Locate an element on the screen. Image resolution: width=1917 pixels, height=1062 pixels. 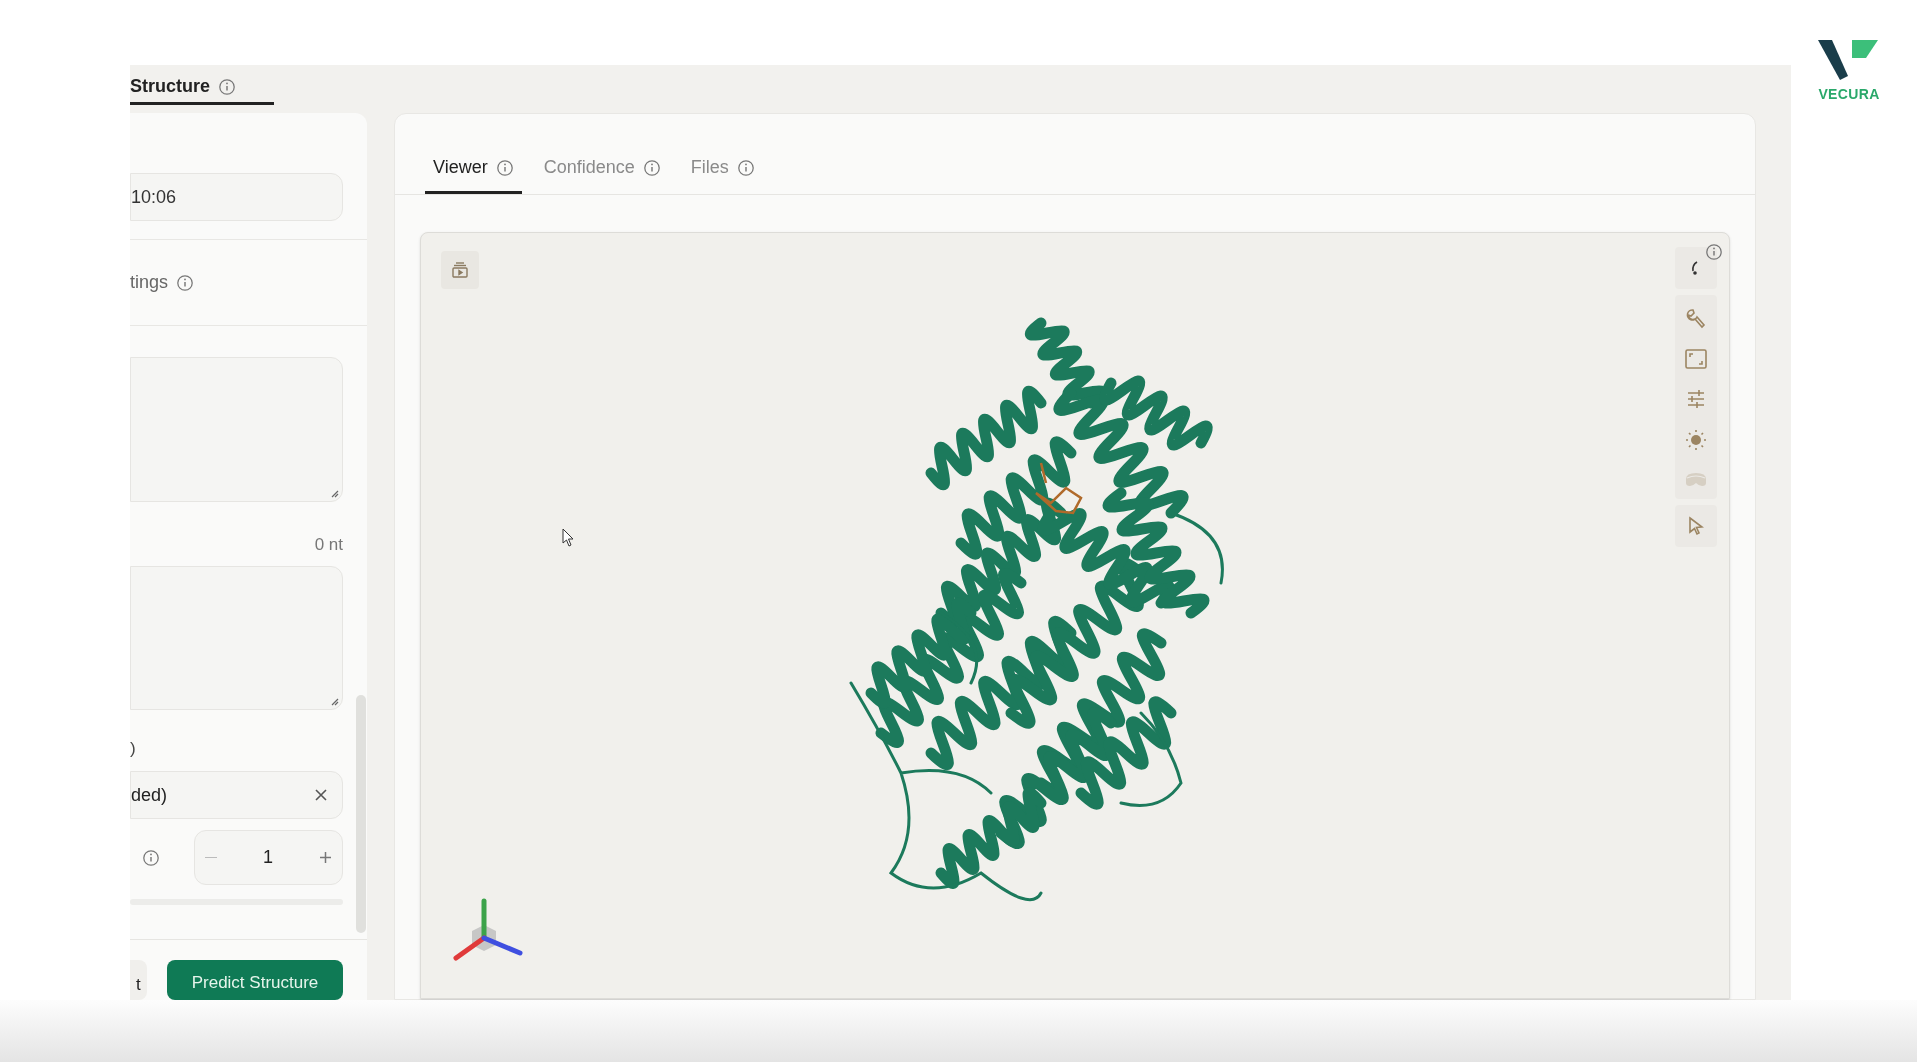
plus-icon is located at coordinates (325, 857).